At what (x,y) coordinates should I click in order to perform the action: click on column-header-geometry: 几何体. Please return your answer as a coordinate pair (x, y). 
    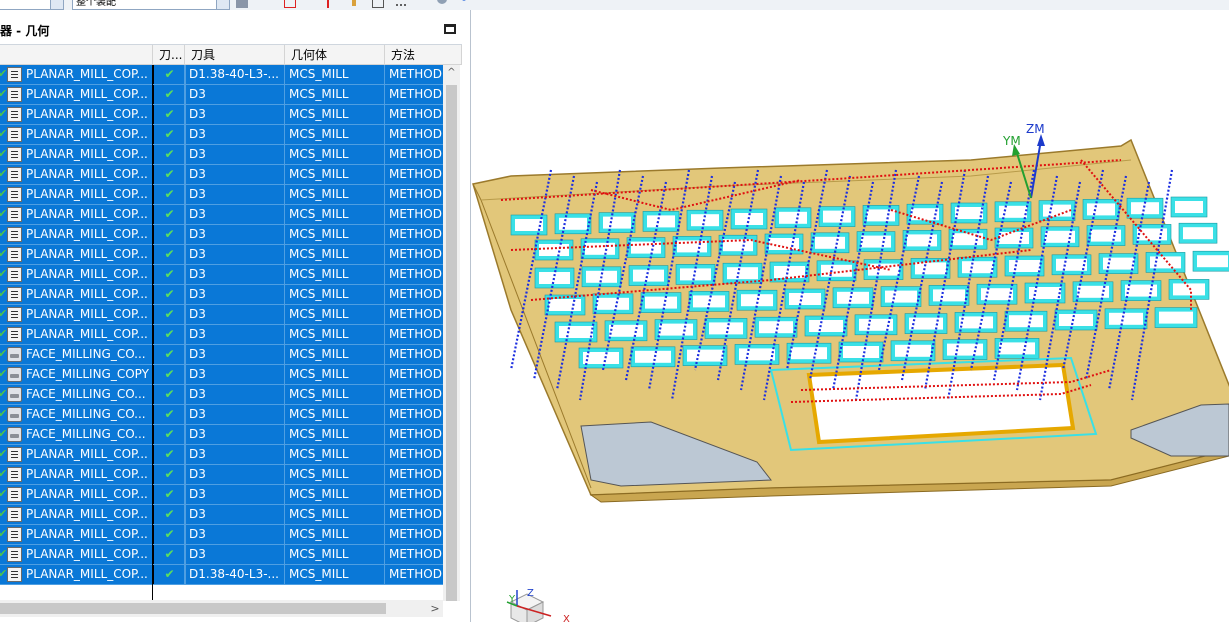
    Looking at the image, I should click on (335, 55).